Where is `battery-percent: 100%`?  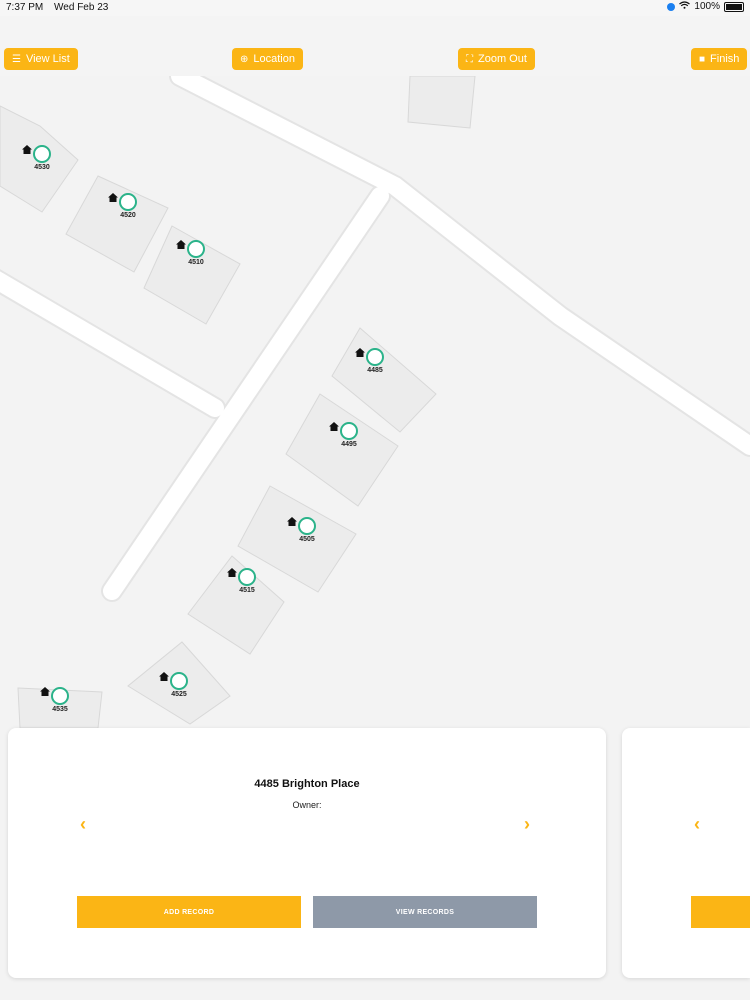 battery-percent: 100% is located at coordinates (707, 6).